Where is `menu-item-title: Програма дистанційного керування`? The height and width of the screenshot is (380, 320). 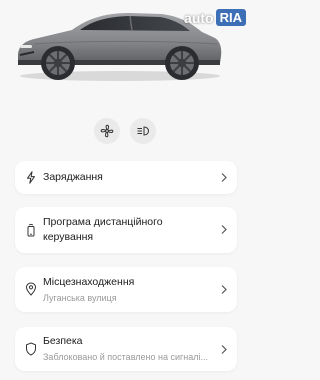
menu-item-title: Програма дистанційного керування is located at coordinates (103, 229).